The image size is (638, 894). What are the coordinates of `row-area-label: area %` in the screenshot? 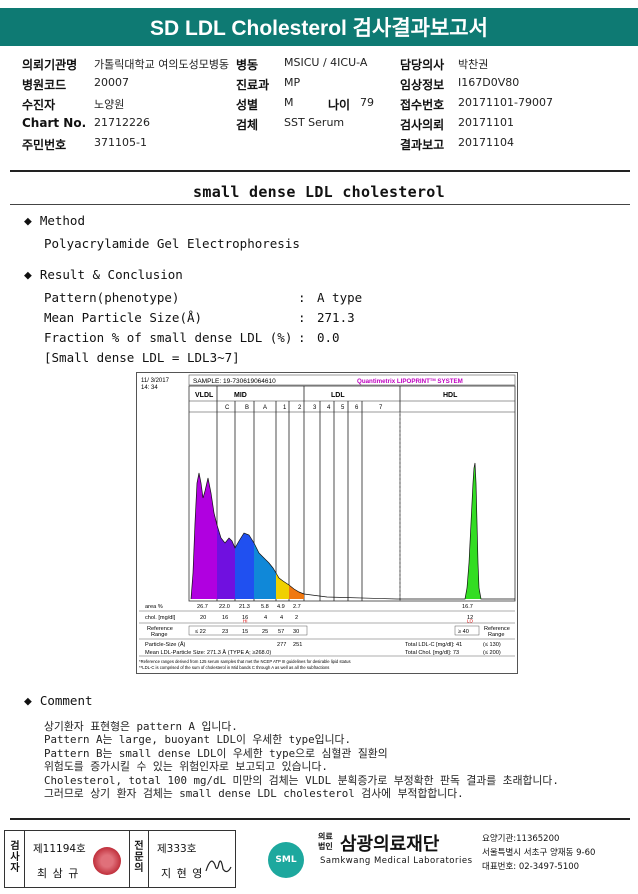 It's located at (154, 607).